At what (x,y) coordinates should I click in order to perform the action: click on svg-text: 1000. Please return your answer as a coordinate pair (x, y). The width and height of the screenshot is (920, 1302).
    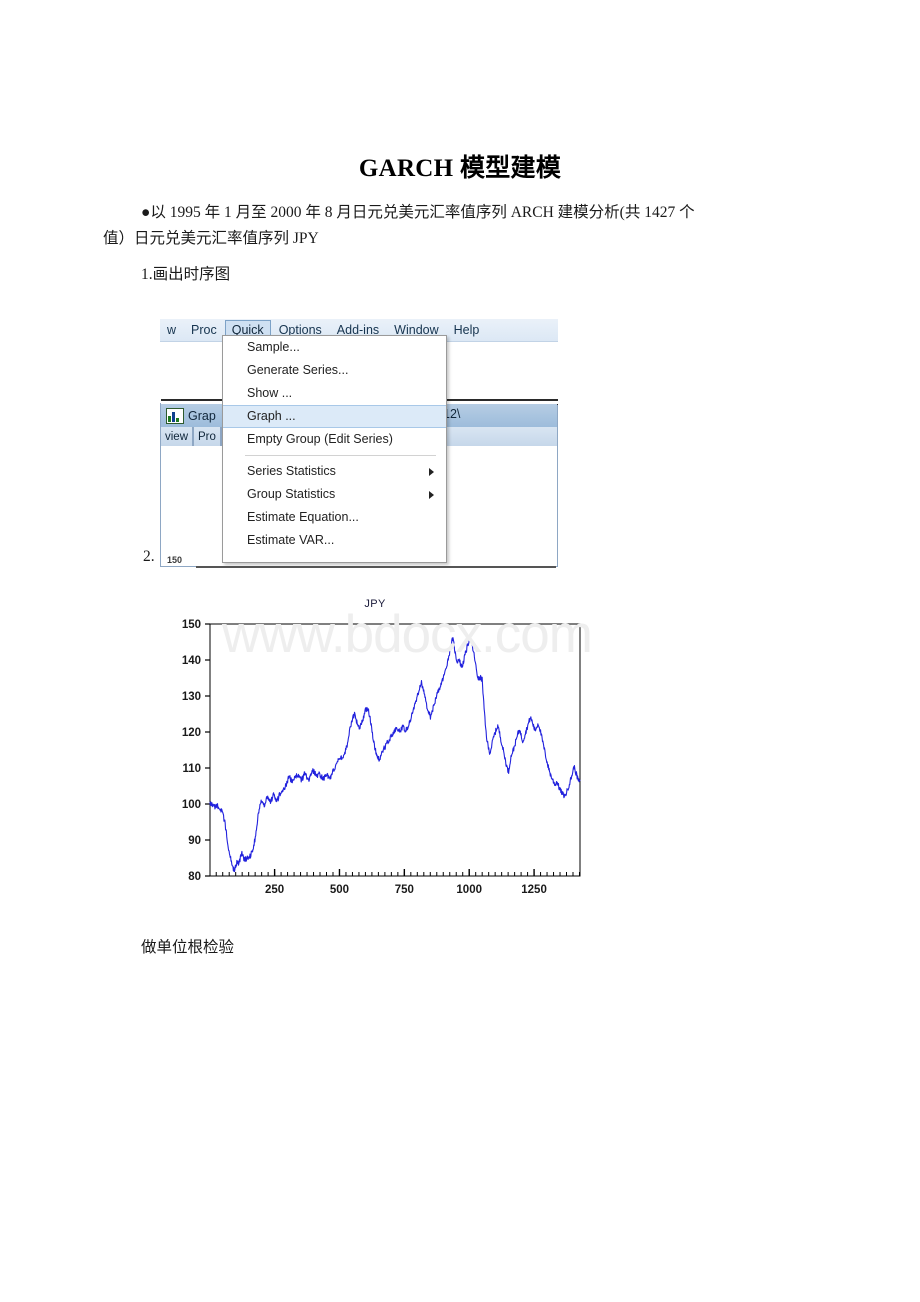
    Looking at the image, I should click on (469, 890).